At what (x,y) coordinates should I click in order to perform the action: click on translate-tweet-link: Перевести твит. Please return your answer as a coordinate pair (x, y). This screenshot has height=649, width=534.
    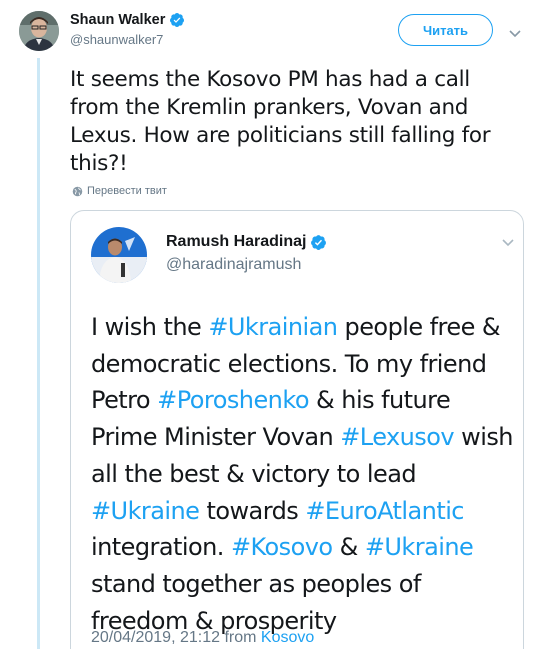
    Looking at the image, I should click on (119, 191).